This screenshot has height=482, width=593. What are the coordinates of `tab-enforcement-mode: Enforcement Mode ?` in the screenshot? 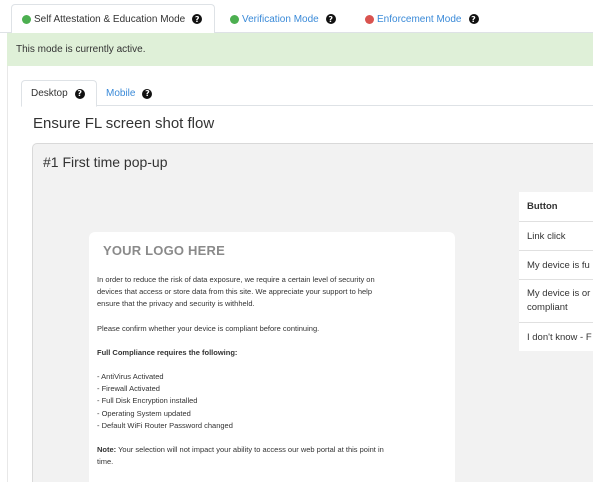 It's located at (425, 19).